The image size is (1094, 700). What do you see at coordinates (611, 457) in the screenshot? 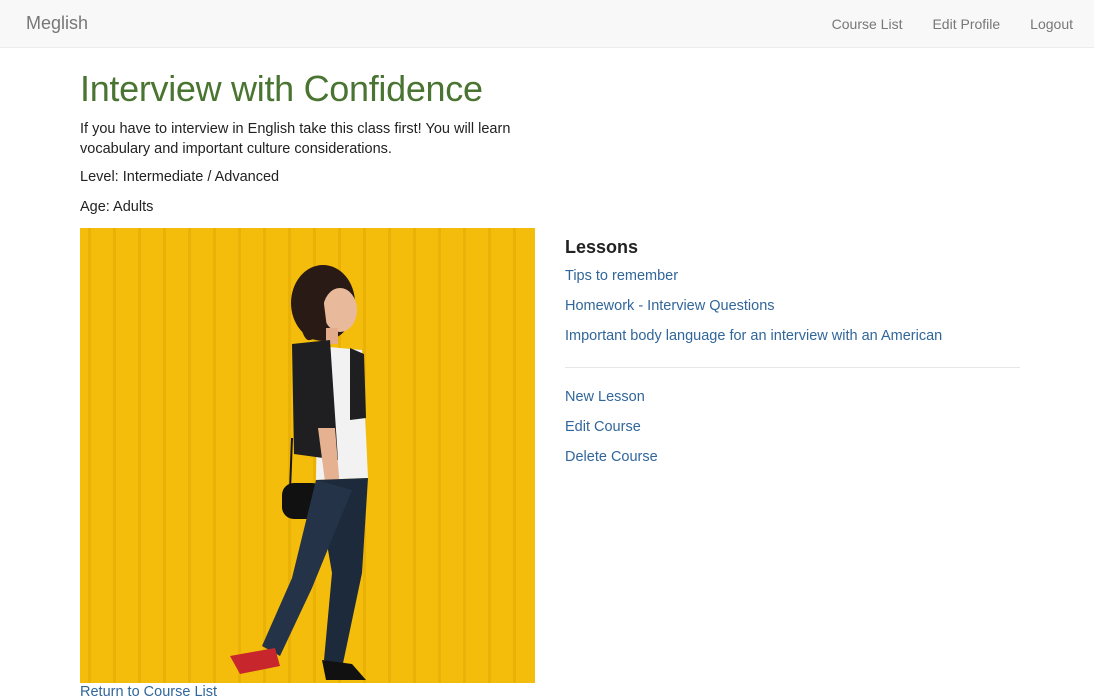
I see `delete-course-link: Delete Course` at bounding box center [611, 457].